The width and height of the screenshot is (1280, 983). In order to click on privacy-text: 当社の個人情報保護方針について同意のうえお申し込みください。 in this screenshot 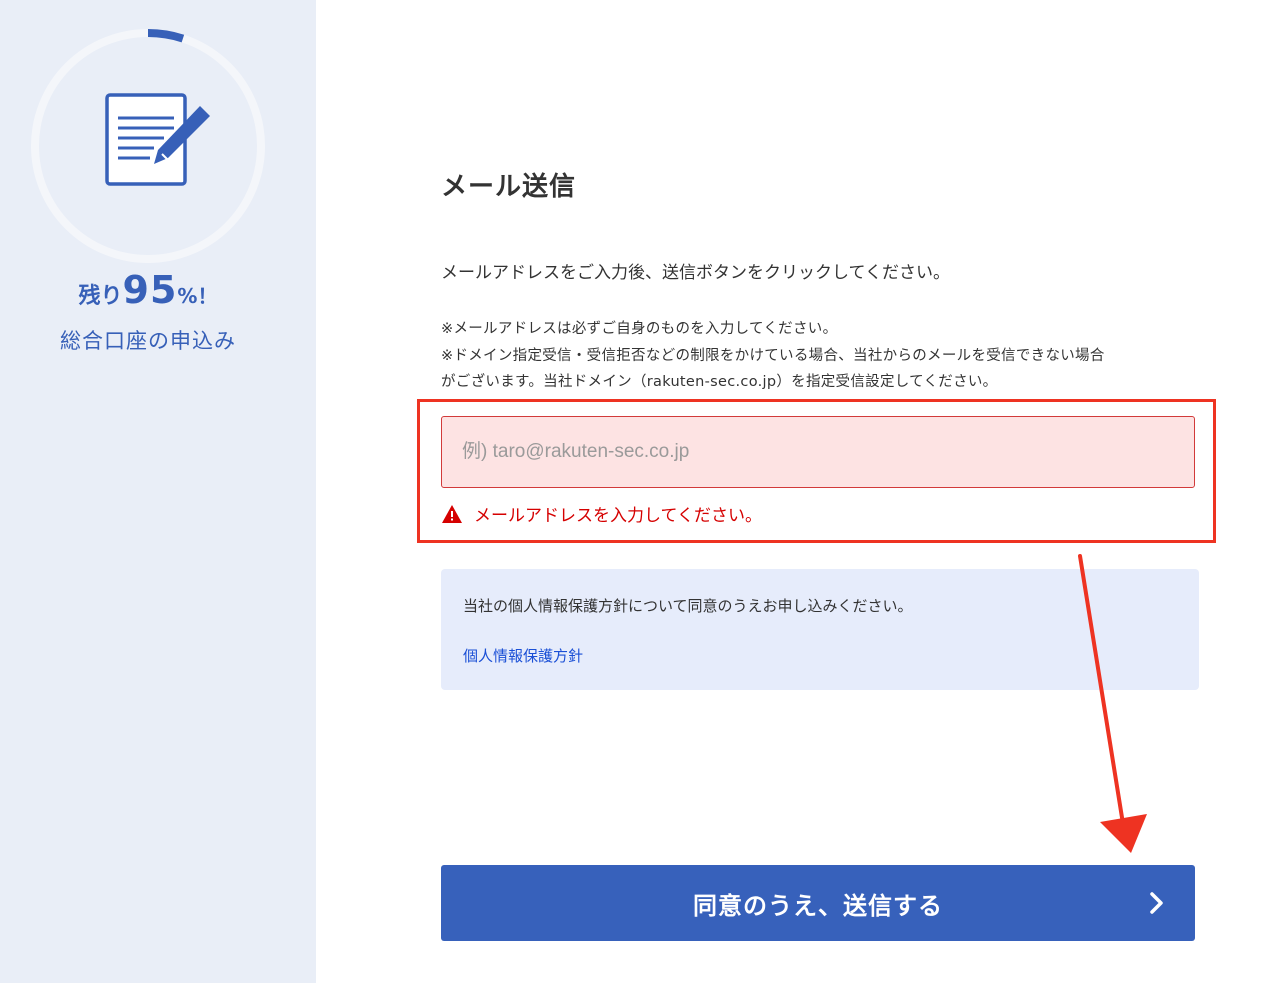, I will do `click(688, 606)`.